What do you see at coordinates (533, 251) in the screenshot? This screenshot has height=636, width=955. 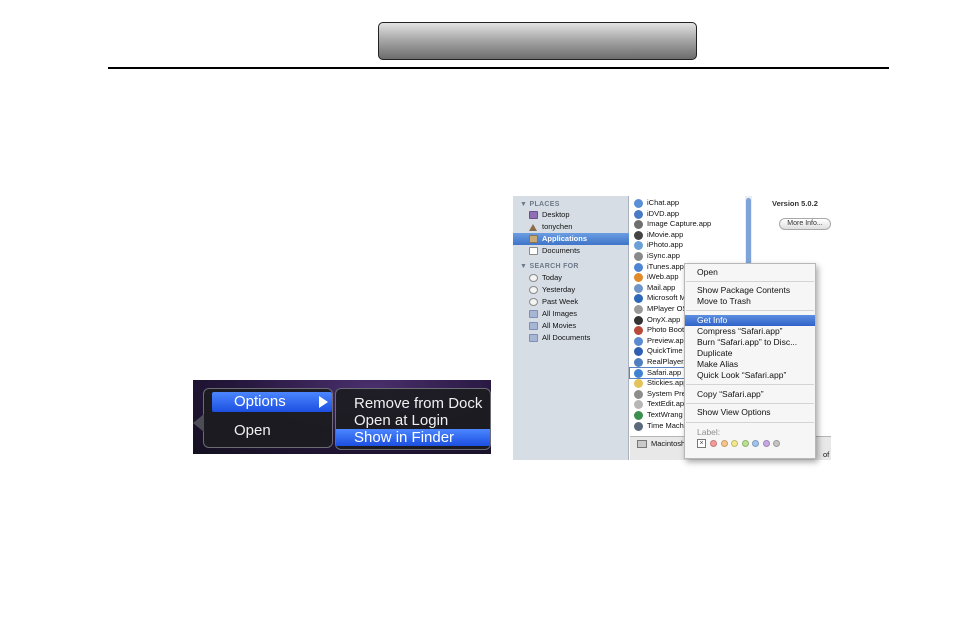 I see `documents-icon` at bounding box center [533, 251].